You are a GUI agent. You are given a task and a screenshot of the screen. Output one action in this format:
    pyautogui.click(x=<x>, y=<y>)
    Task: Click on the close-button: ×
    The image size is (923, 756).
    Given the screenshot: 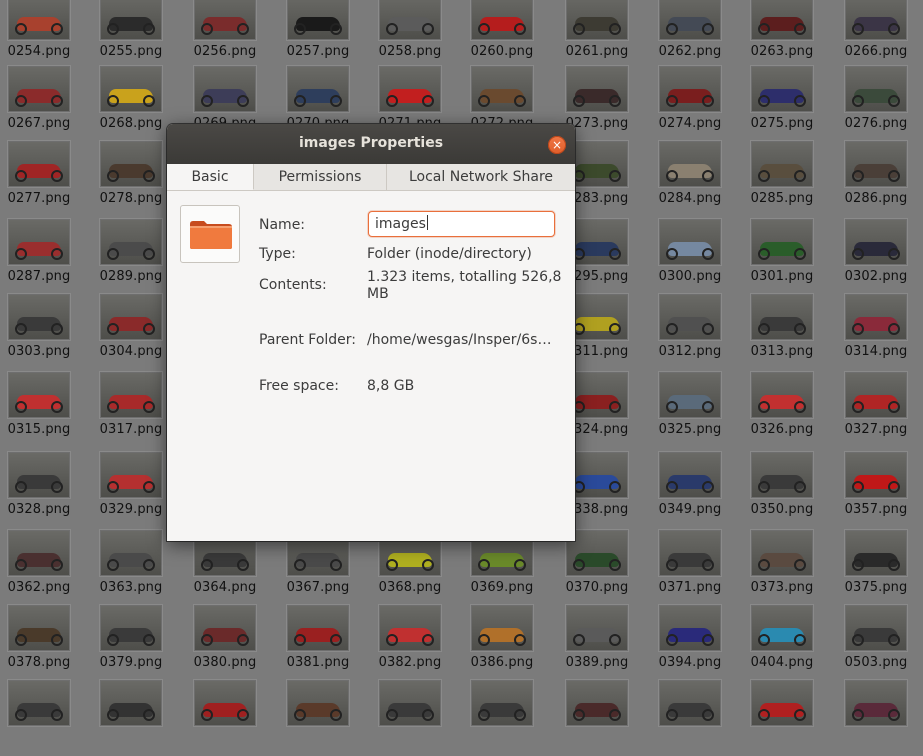 What is the action you would take?
    pyautogui.click(x=557, y=145)
    